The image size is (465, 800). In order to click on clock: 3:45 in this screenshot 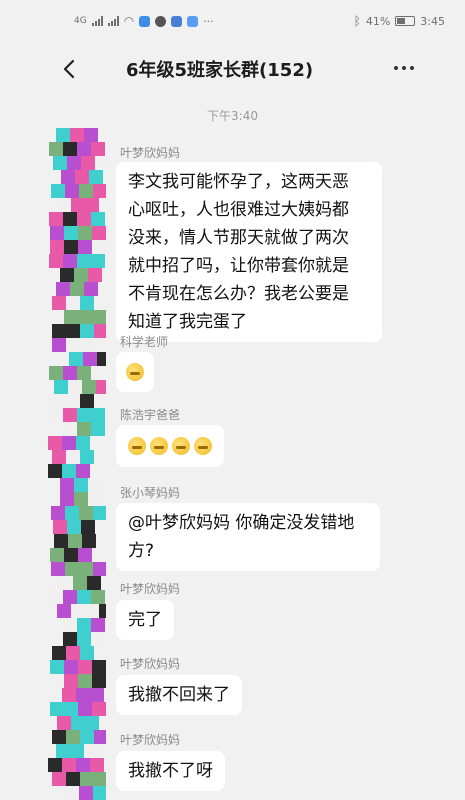, I will do `click(432, 21)`.